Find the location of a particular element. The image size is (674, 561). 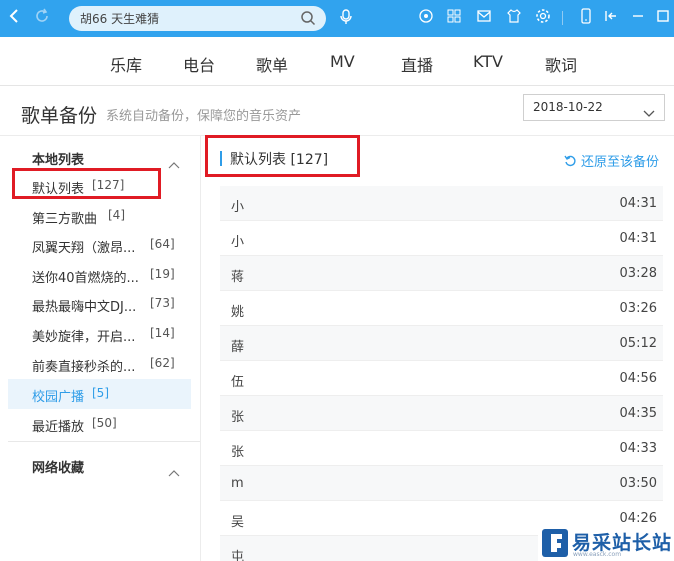

backup-date-value: 2018-10-22 is located at coordinates (568, 107).